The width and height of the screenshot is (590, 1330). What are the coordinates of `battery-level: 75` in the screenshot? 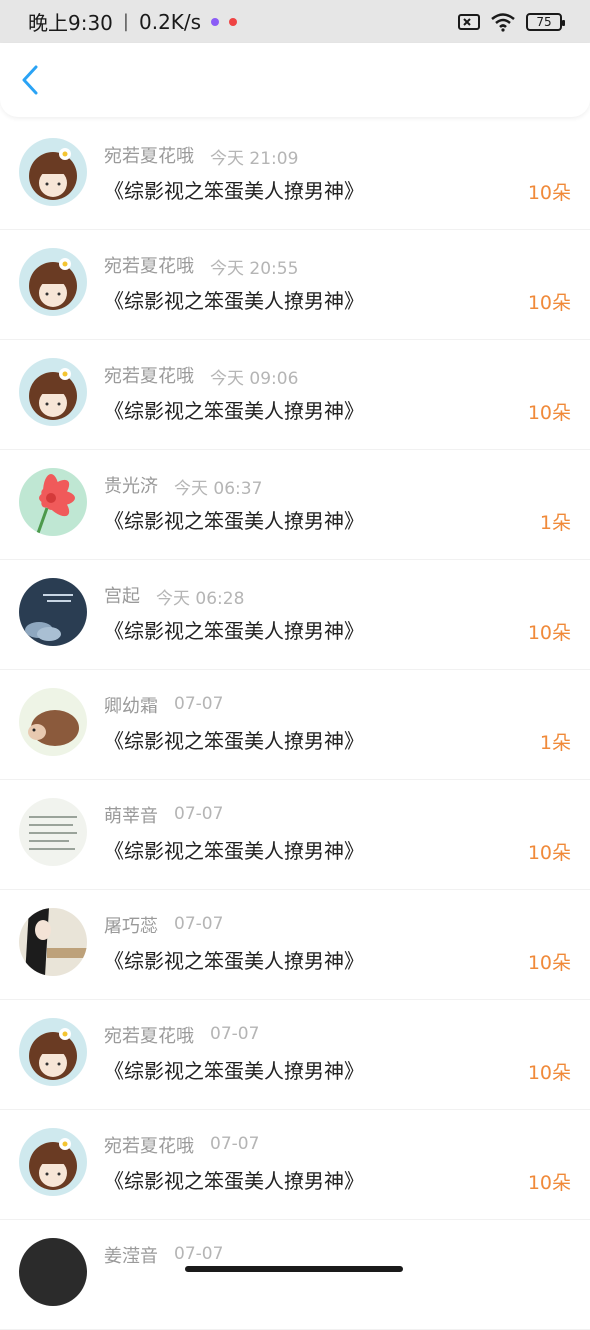 It's located at (544, 21).